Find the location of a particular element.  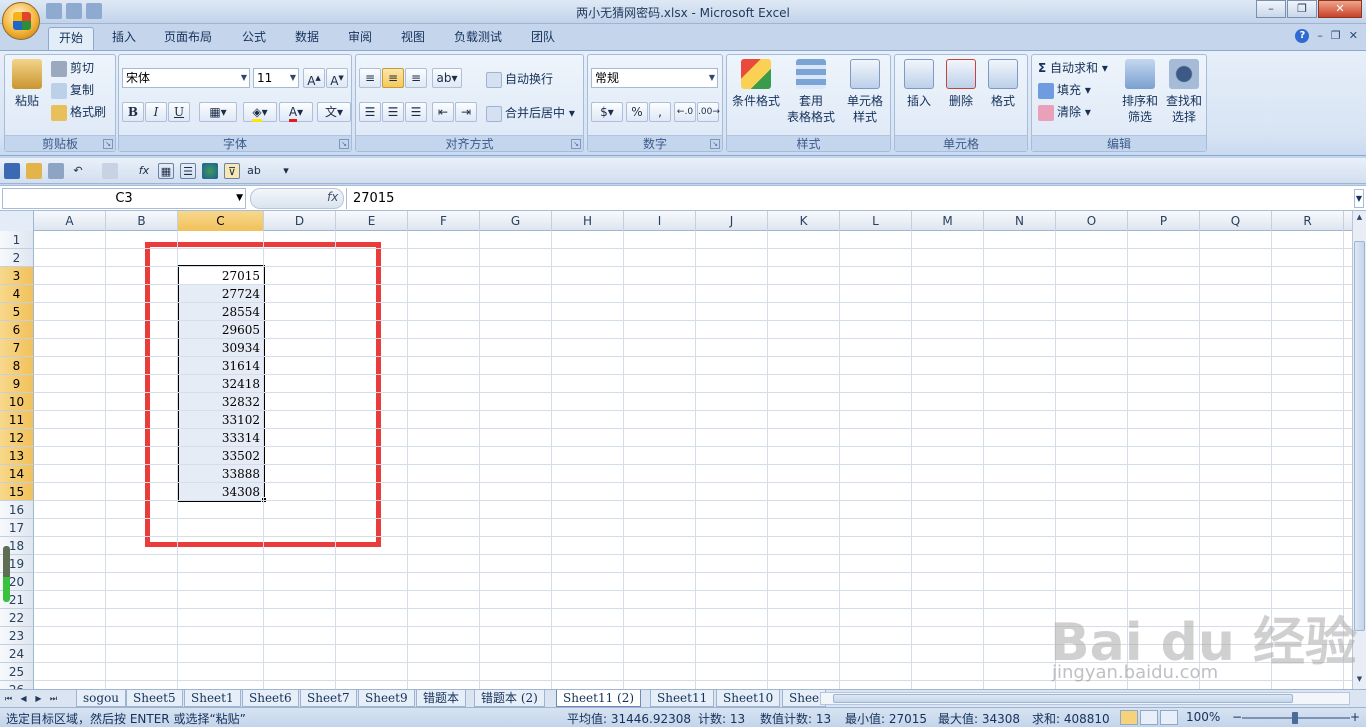

copy-button: 复制 is located at coordinates (72, 90).